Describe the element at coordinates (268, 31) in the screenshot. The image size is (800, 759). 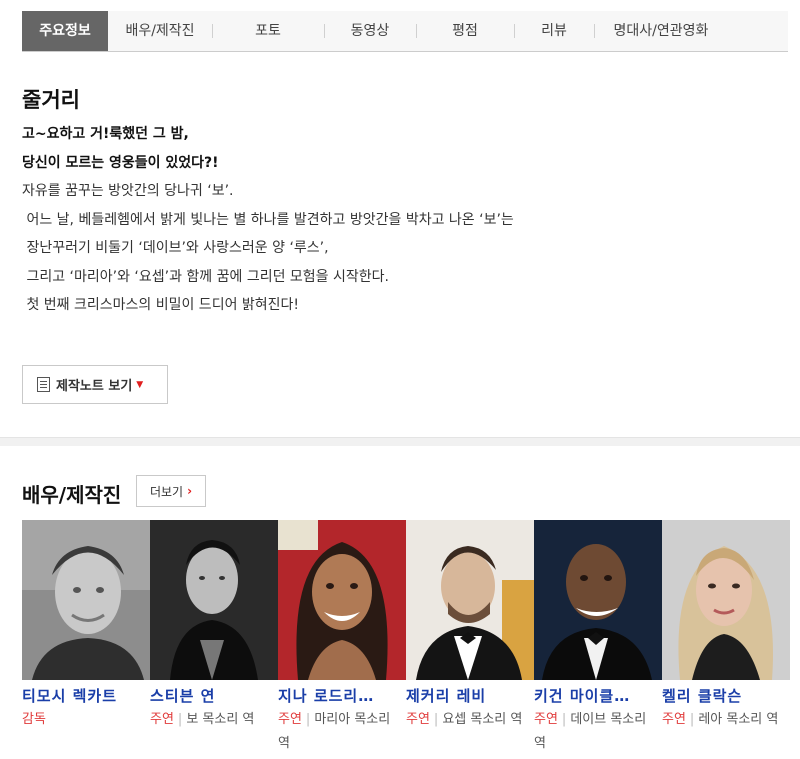
I see `tab-photo: 포토` at that location.